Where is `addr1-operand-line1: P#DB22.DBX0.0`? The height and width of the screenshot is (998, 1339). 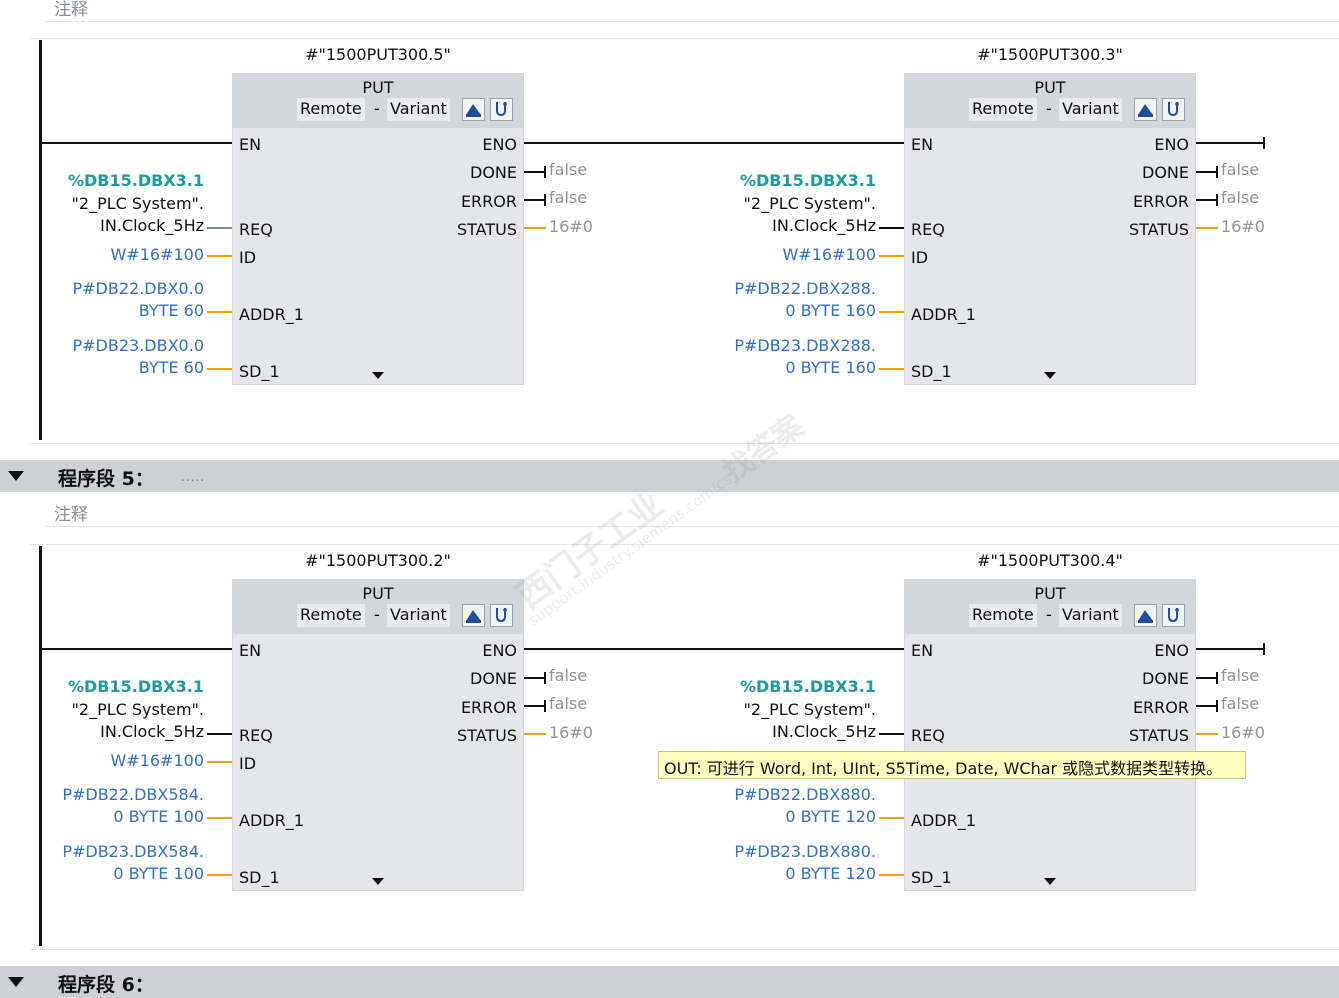
addr1-operand-line1: P#DB22.DBX0.0 is located at coordinates (104, 288).